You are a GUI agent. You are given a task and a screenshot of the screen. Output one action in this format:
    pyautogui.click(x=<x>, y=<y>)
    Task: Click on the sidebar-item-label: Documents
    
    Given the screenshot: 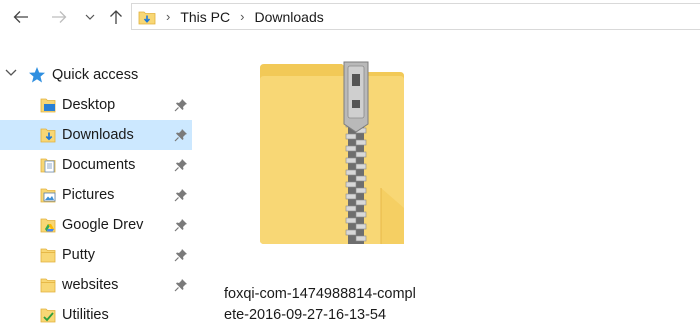 What is the action you would take?
    pyautogui.click(x=99, y=165)
    